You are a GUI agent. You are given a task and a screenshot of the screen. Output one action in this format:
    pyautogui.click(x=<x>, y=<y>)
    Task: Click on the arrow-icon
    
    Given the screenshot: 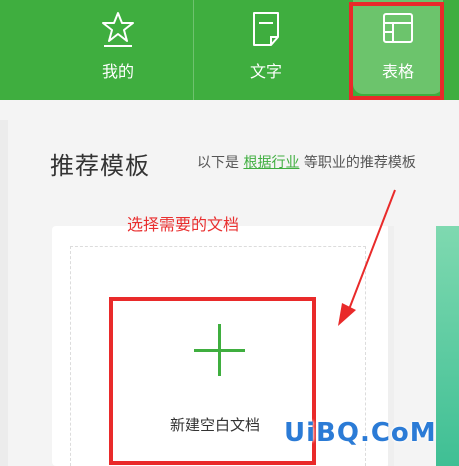 What is the action you would take?
    pyautogui.click(x=367, y=257)
    